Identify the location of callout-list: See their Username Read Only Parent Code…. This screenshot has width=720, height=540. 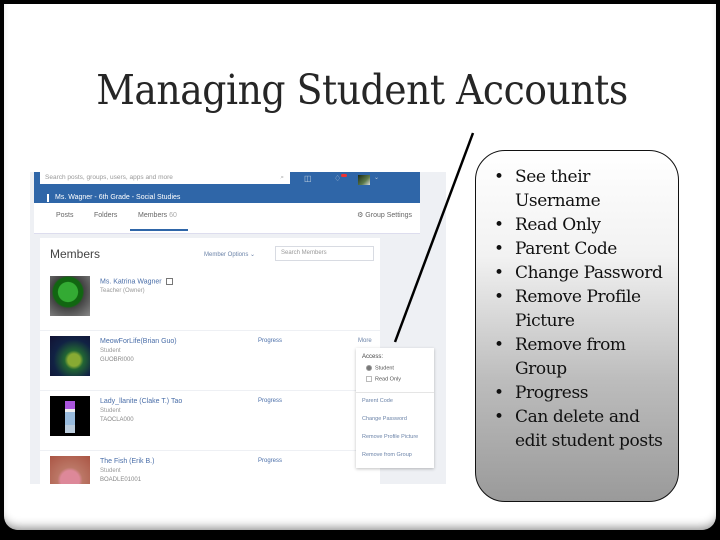
(582, 309).